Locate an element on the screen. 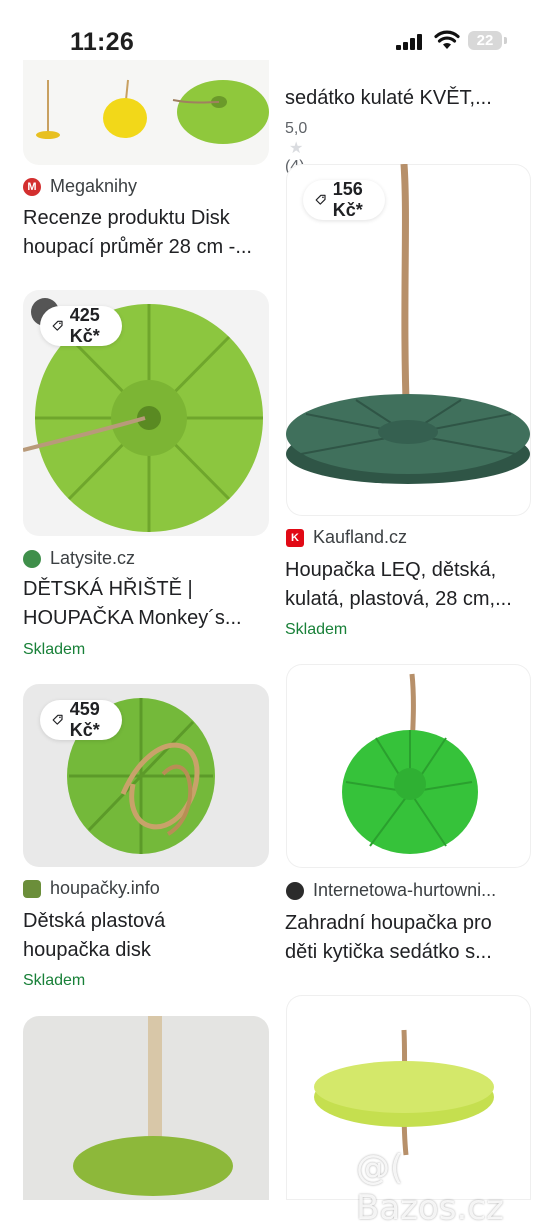 This screenshot has height=1228, width=554. product-title-line1: Zahradní houpačka pro is located at coordinates (410, 923).